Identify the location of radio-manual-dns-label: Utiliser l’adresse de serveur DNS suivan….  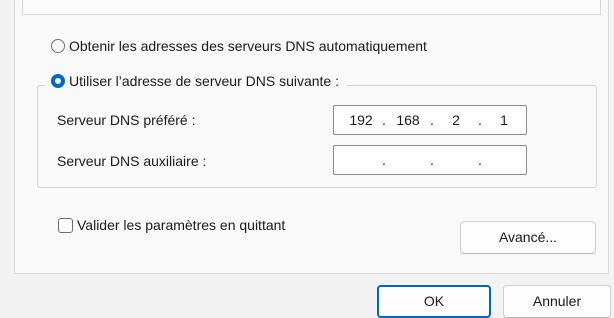
(204, 81).